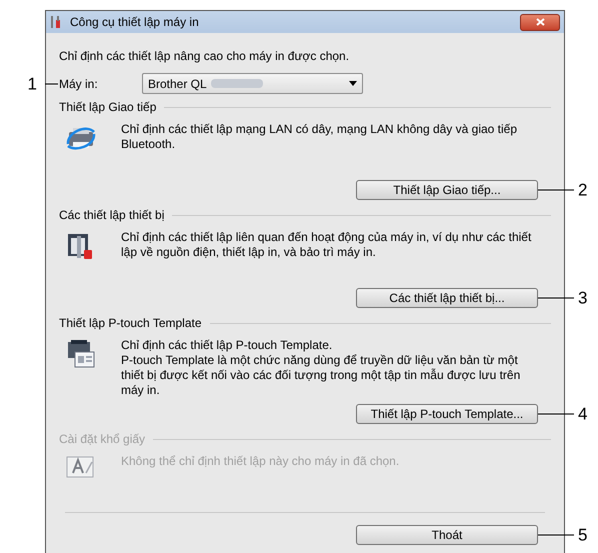 Image resolution: width=598 pixels, height=553 pixels. I want to click on dropdown-arrow-icon, so click(353, 83).